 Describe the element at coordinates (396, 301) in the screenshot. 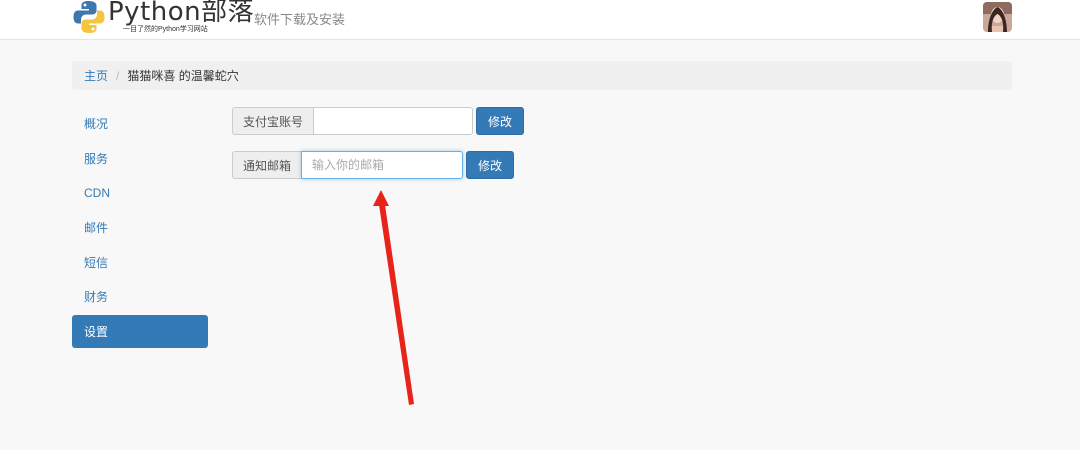

I see `arrow-shaft` at that location.